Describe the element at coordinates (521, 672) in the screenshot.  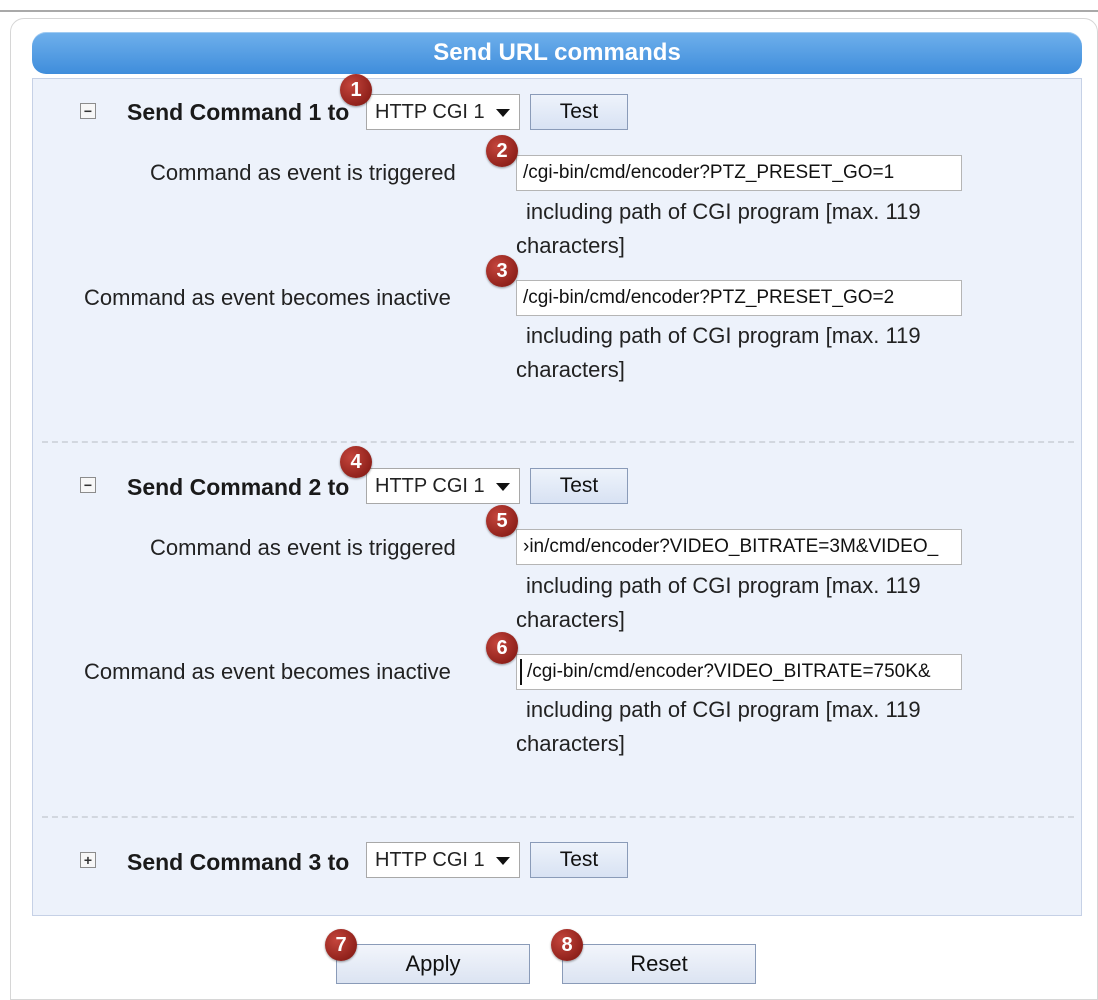
I see `text-cursor` at that location.